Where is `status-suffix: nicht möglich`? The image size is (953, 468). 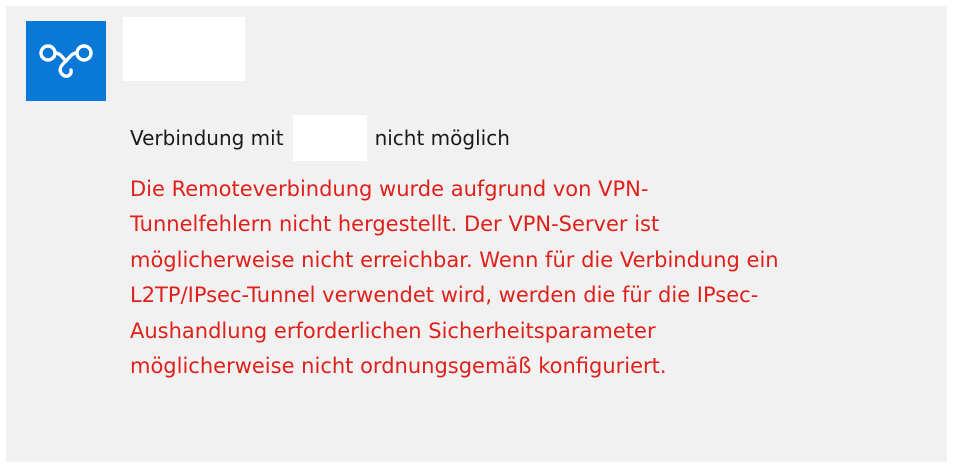
status-suffix: nicht möglich is located at coordinates (442, 138).